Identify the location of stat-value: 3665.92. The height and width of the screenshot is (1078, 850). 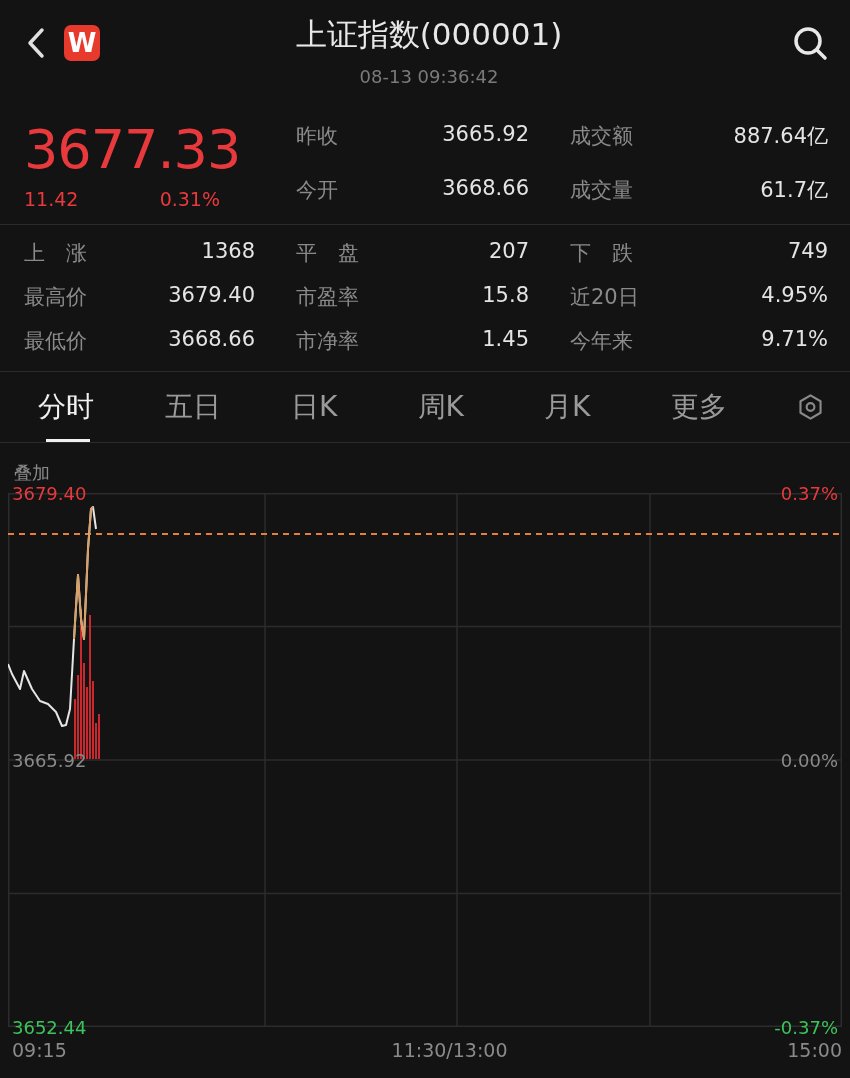
(485, 135).